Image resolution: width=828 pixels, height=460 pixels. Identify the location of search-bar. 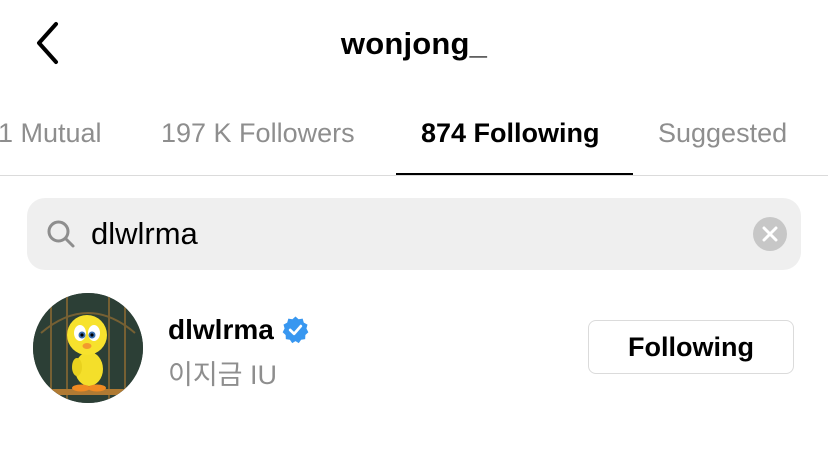
(414, 234).